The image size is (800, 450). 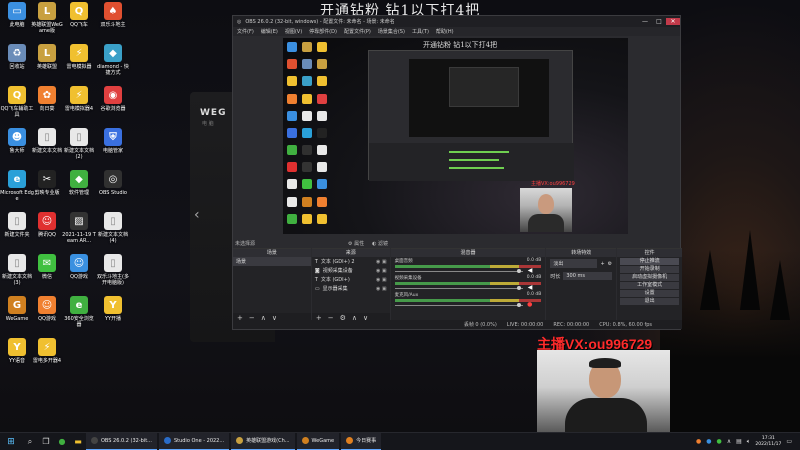 I want to click on desktop-icon: ◆ diamond - 快捷方式, so click(x=113, y=60).